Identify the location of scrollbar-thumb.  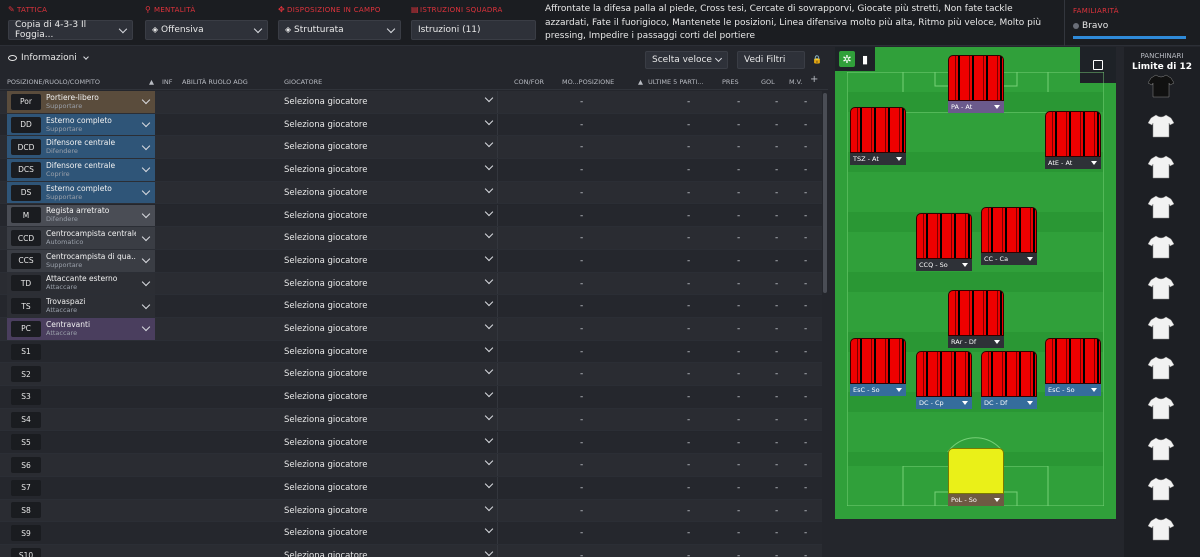
(825, 193).